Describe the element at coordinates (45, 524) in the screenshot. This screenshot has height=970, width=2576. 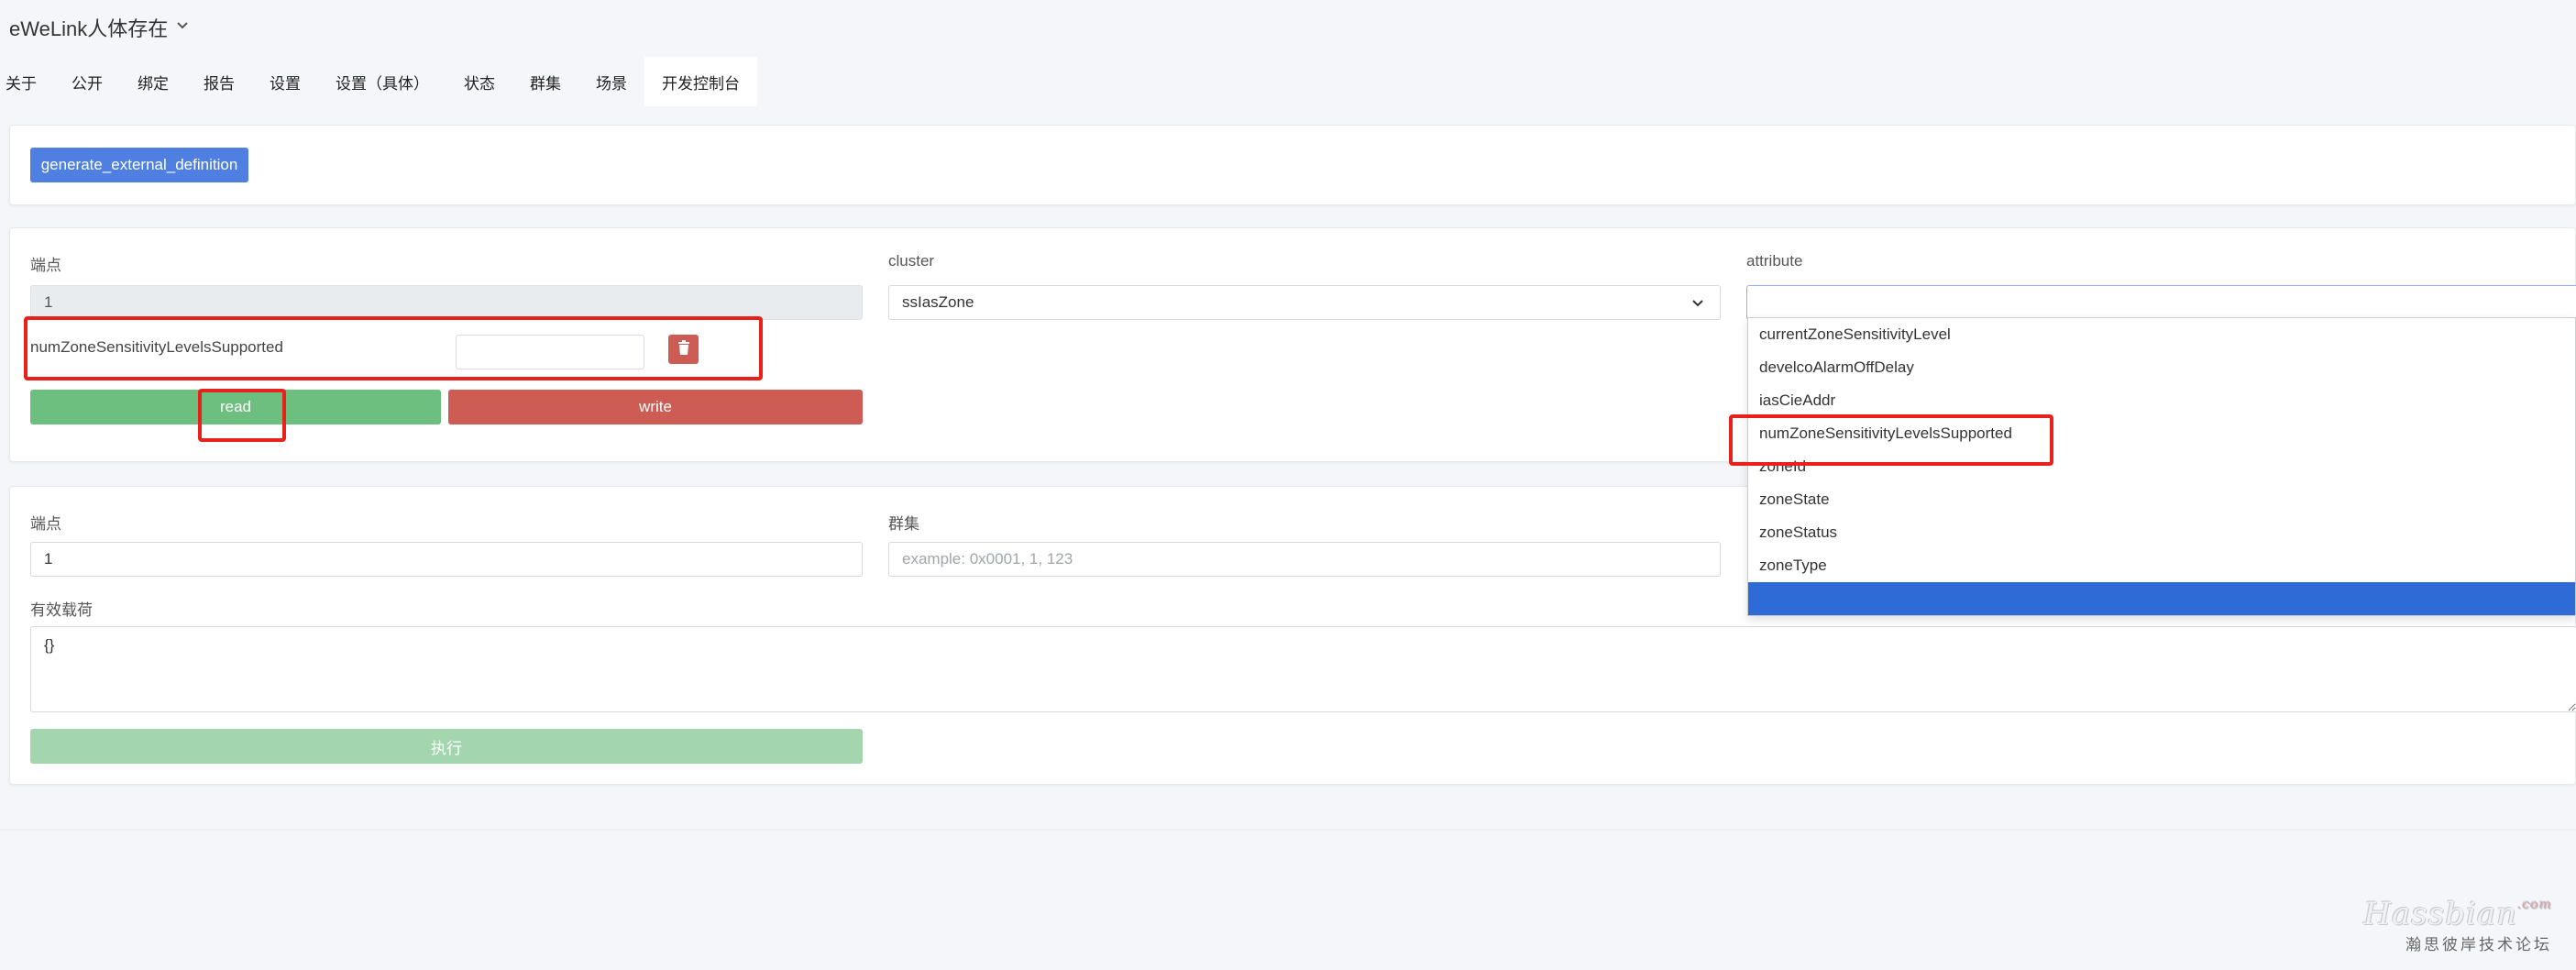
I see `command-endpoint-label: 端点` at that location.